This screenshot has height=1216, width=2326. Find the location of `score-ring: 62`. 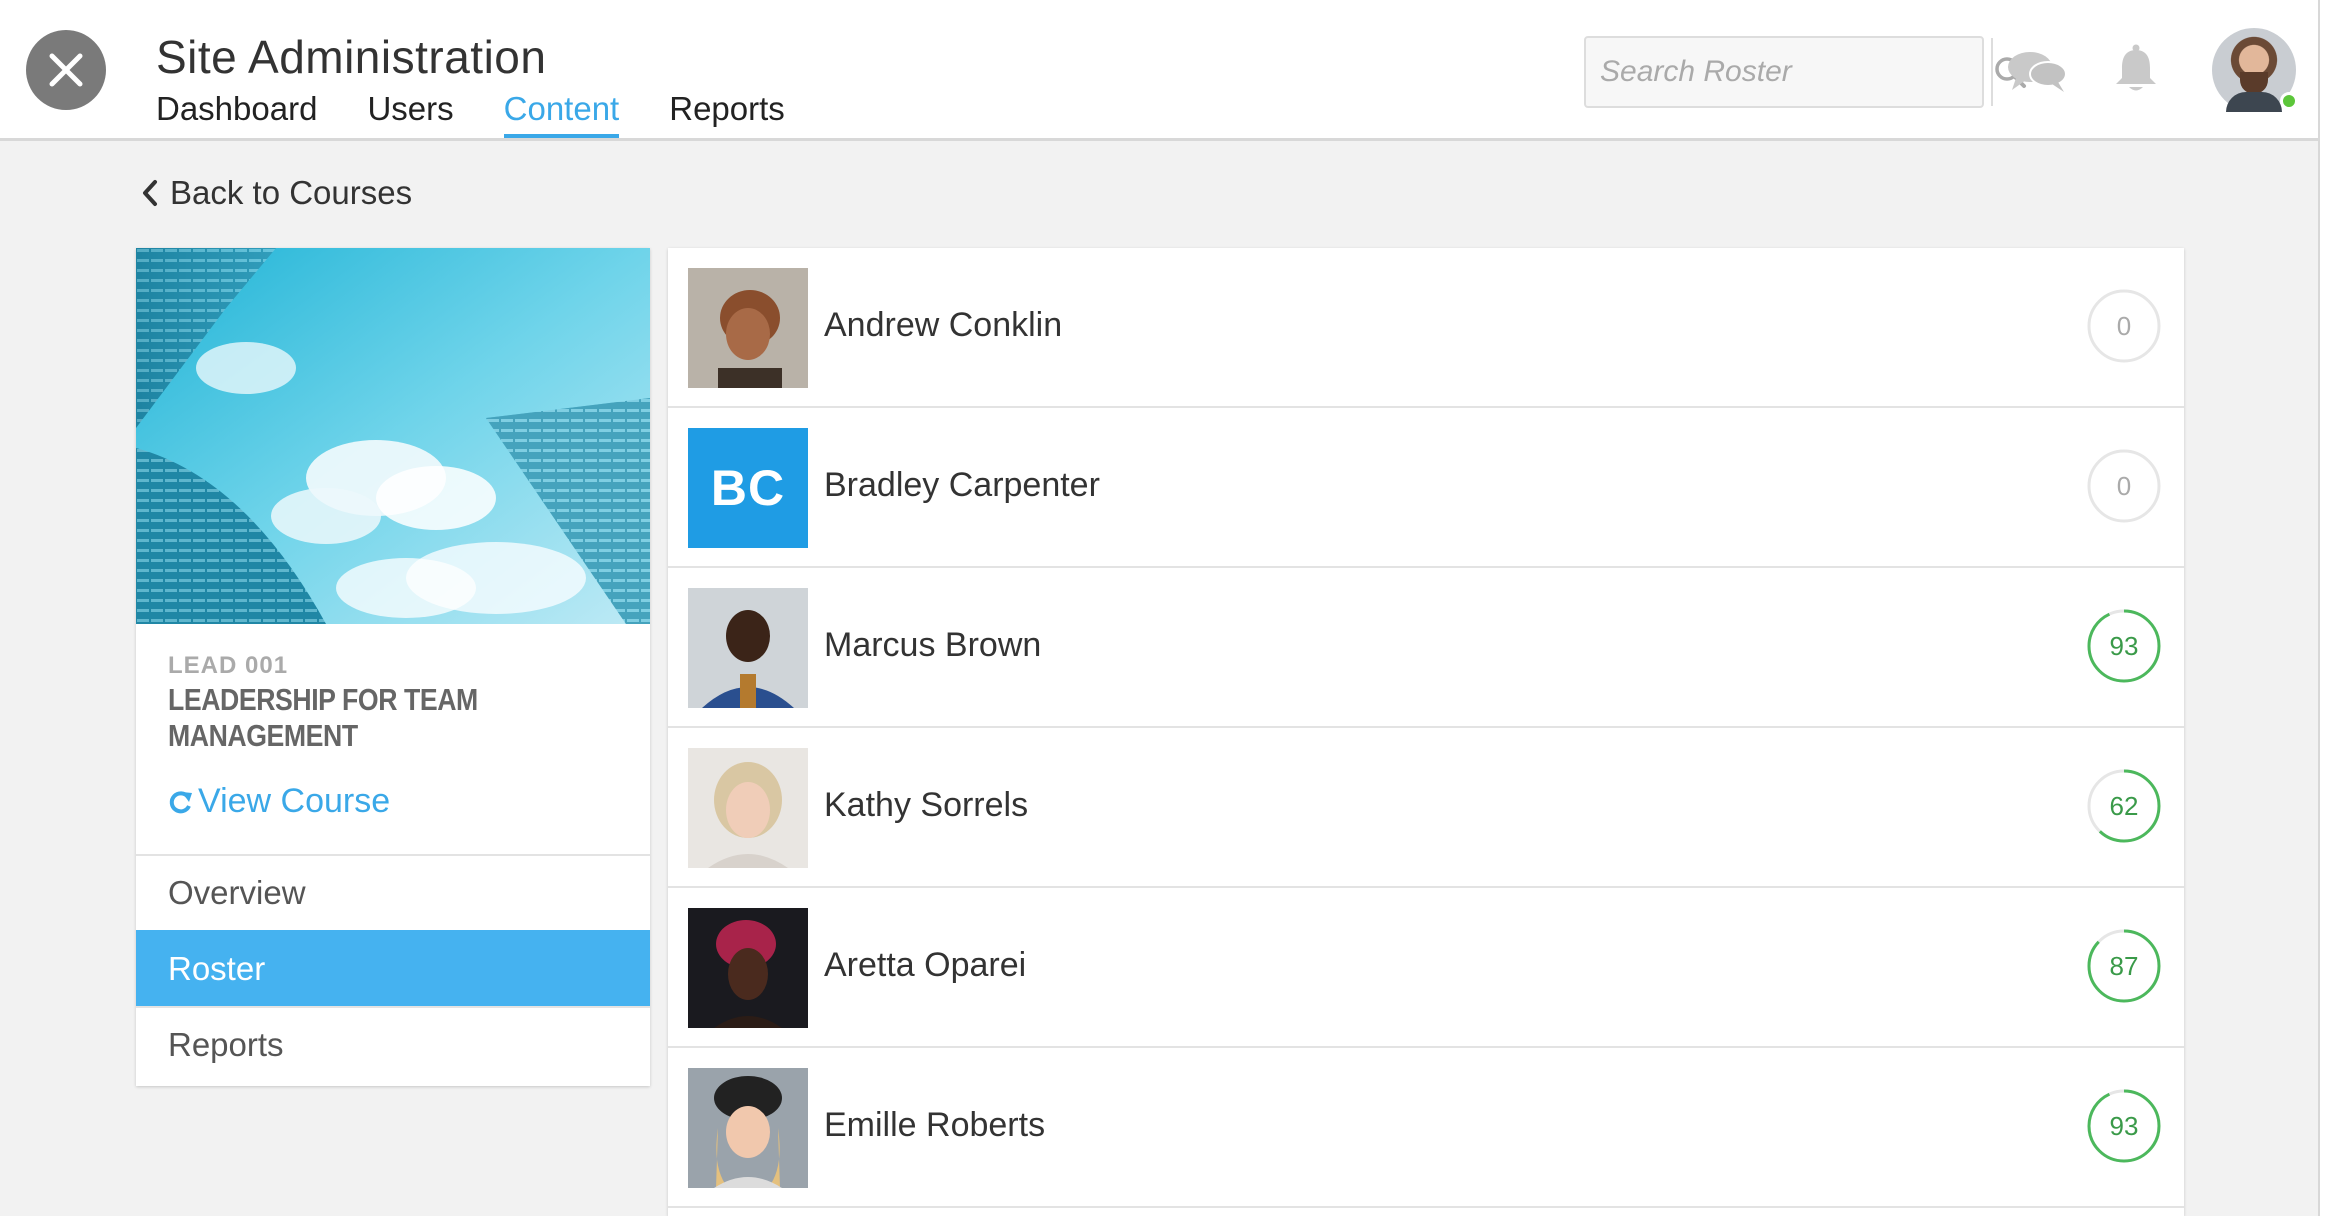

score-ring: 62 is located at coordinates (2124, 806).